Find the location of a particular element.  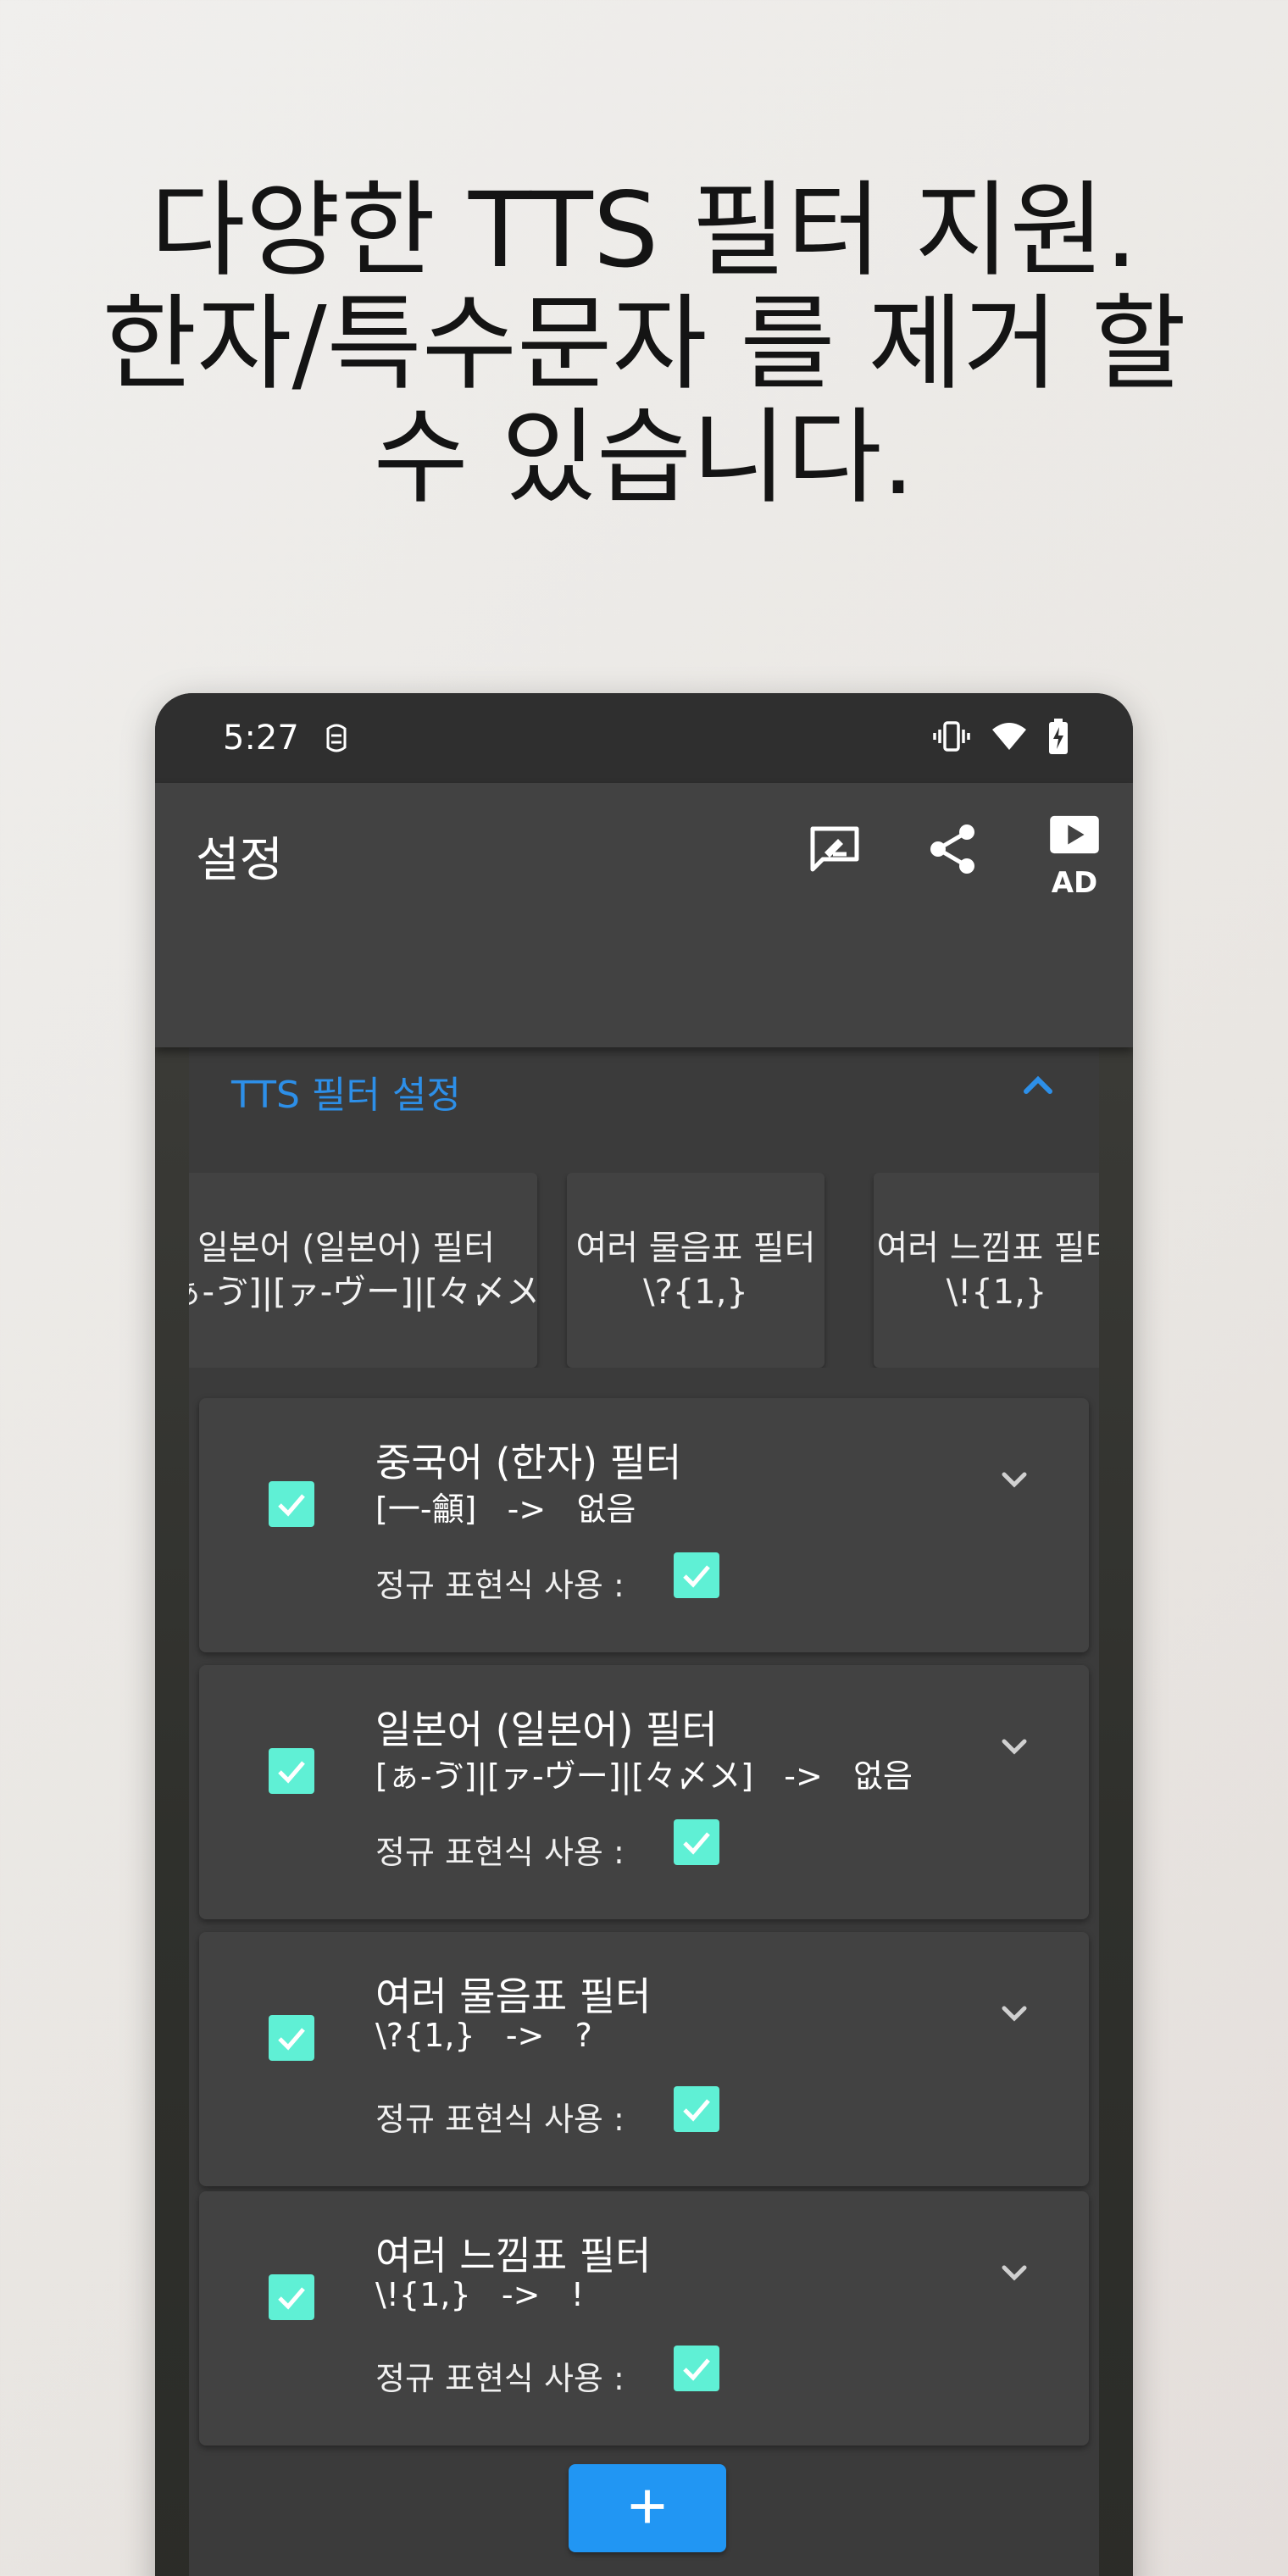

plus-icon is located at coordinates (647, 2508).